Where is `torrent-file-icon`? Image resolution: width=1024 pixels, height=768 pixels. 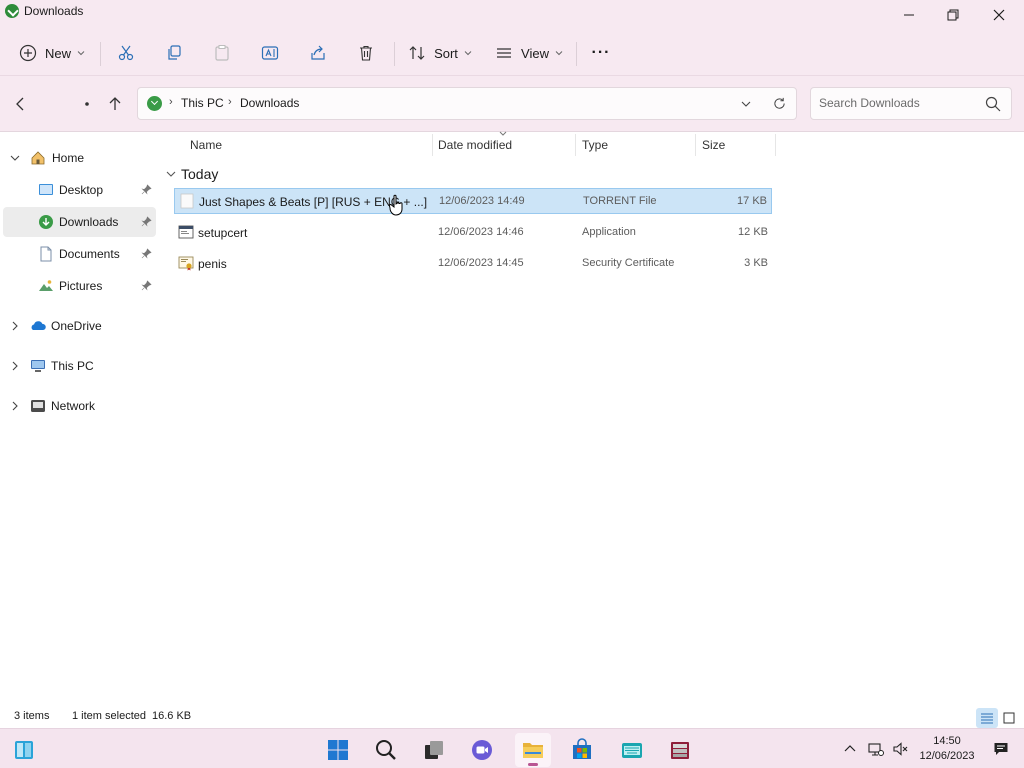
torrent-file-icon is located at coordinates (187, 201).